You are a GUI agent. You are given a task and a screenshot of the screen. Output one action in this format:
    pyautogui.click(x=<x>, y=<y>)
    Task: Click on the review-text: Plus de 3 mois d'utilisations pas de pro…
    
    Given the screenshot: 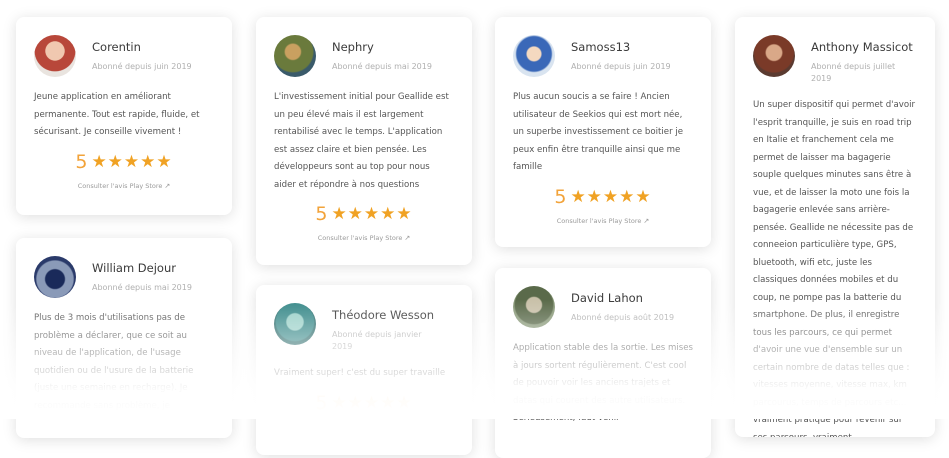 What is the action you would take?
    pyautogui.click(x=114, y=362)
    